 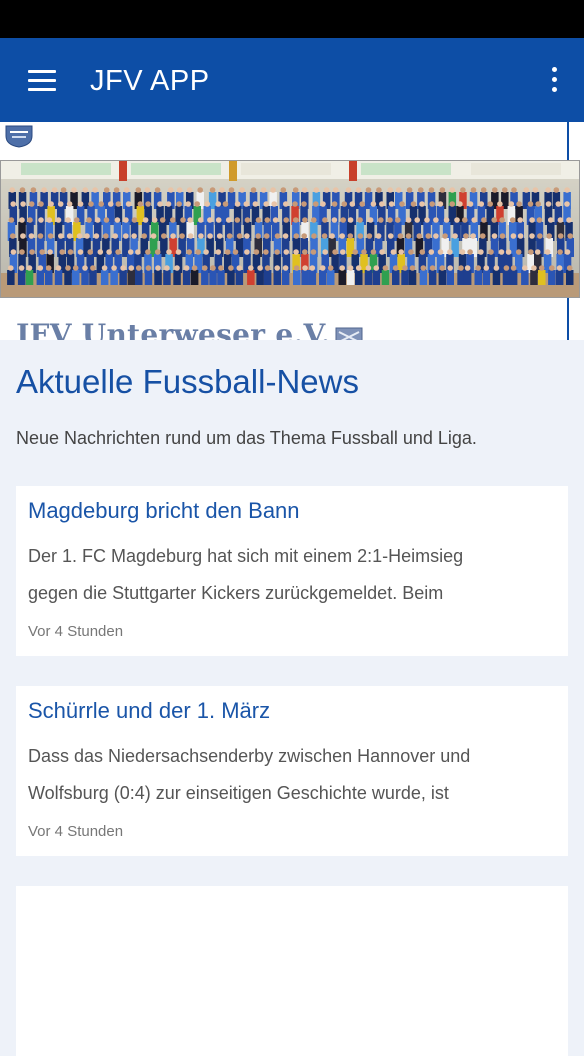 What do you see at coordinates (292, 19) in the screenshot?
I see `status-bar` at bounding box center [292, 19].